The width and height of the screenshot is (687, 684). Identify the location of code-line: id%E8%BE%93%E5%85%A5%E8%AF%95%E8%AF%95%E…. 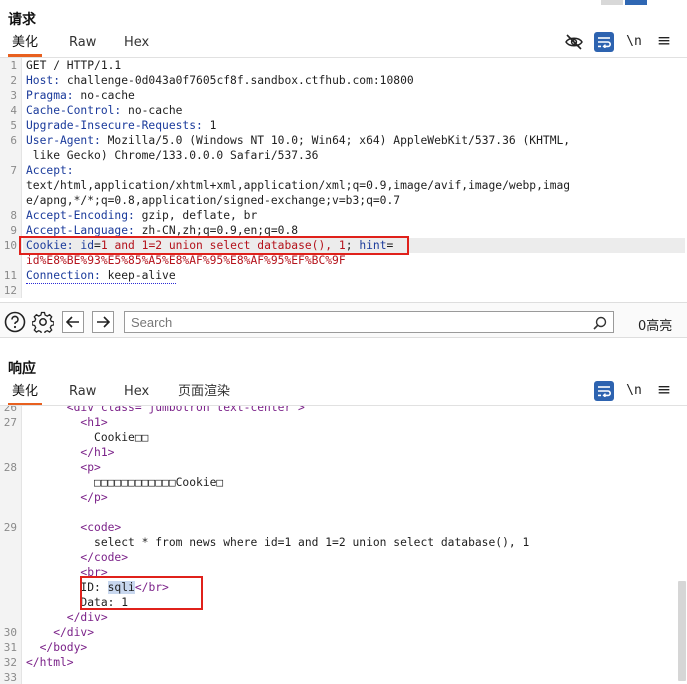
(186, 260).